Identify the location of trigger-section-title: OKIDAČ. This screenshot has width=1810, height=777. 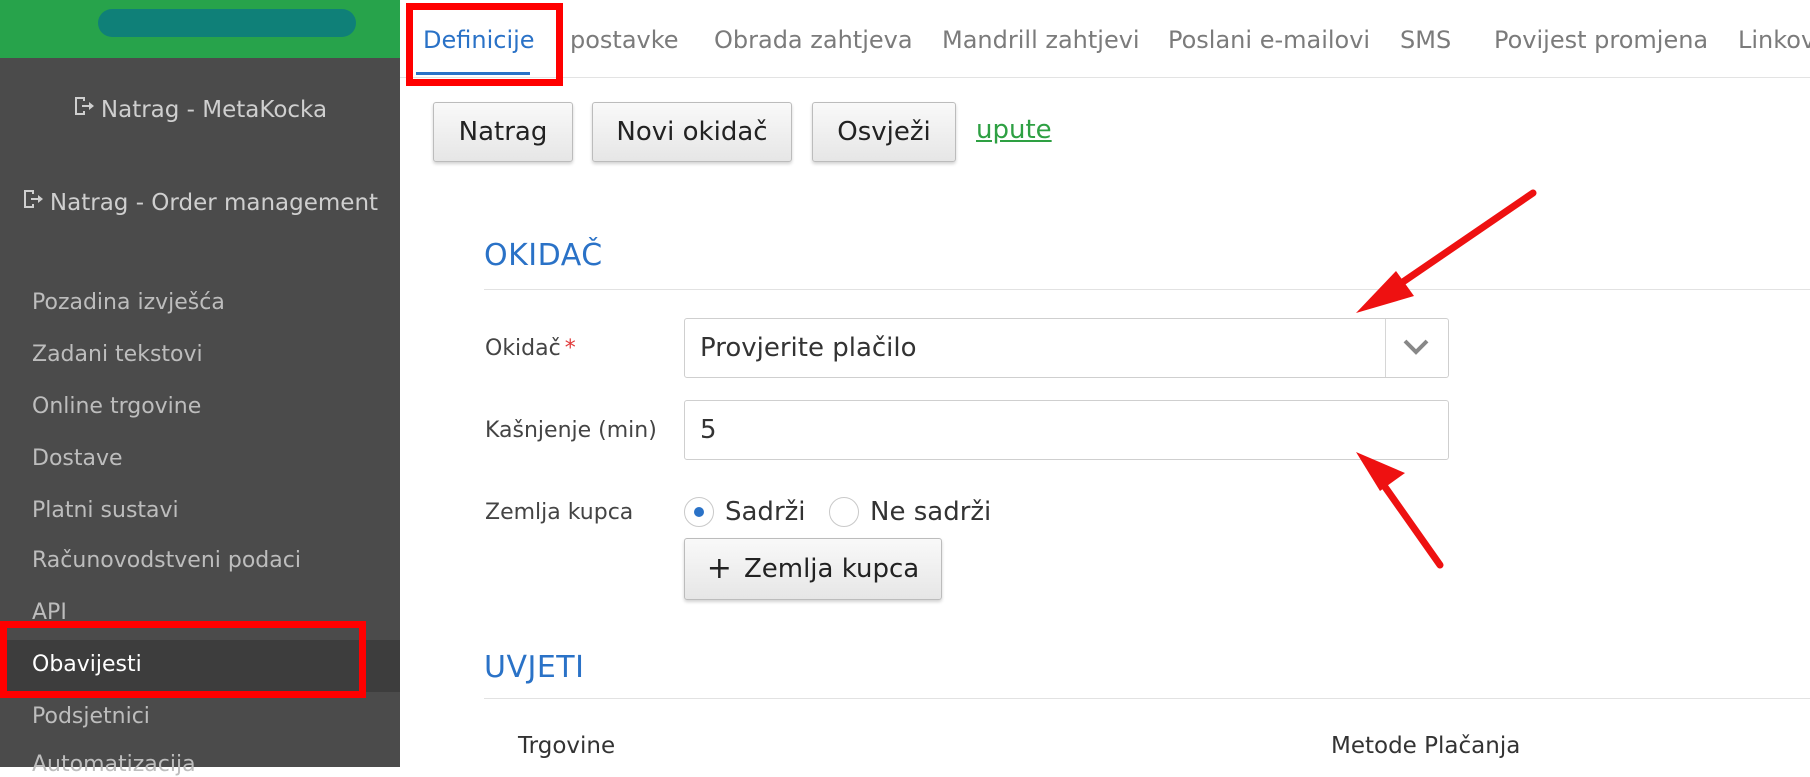
(543, 255).